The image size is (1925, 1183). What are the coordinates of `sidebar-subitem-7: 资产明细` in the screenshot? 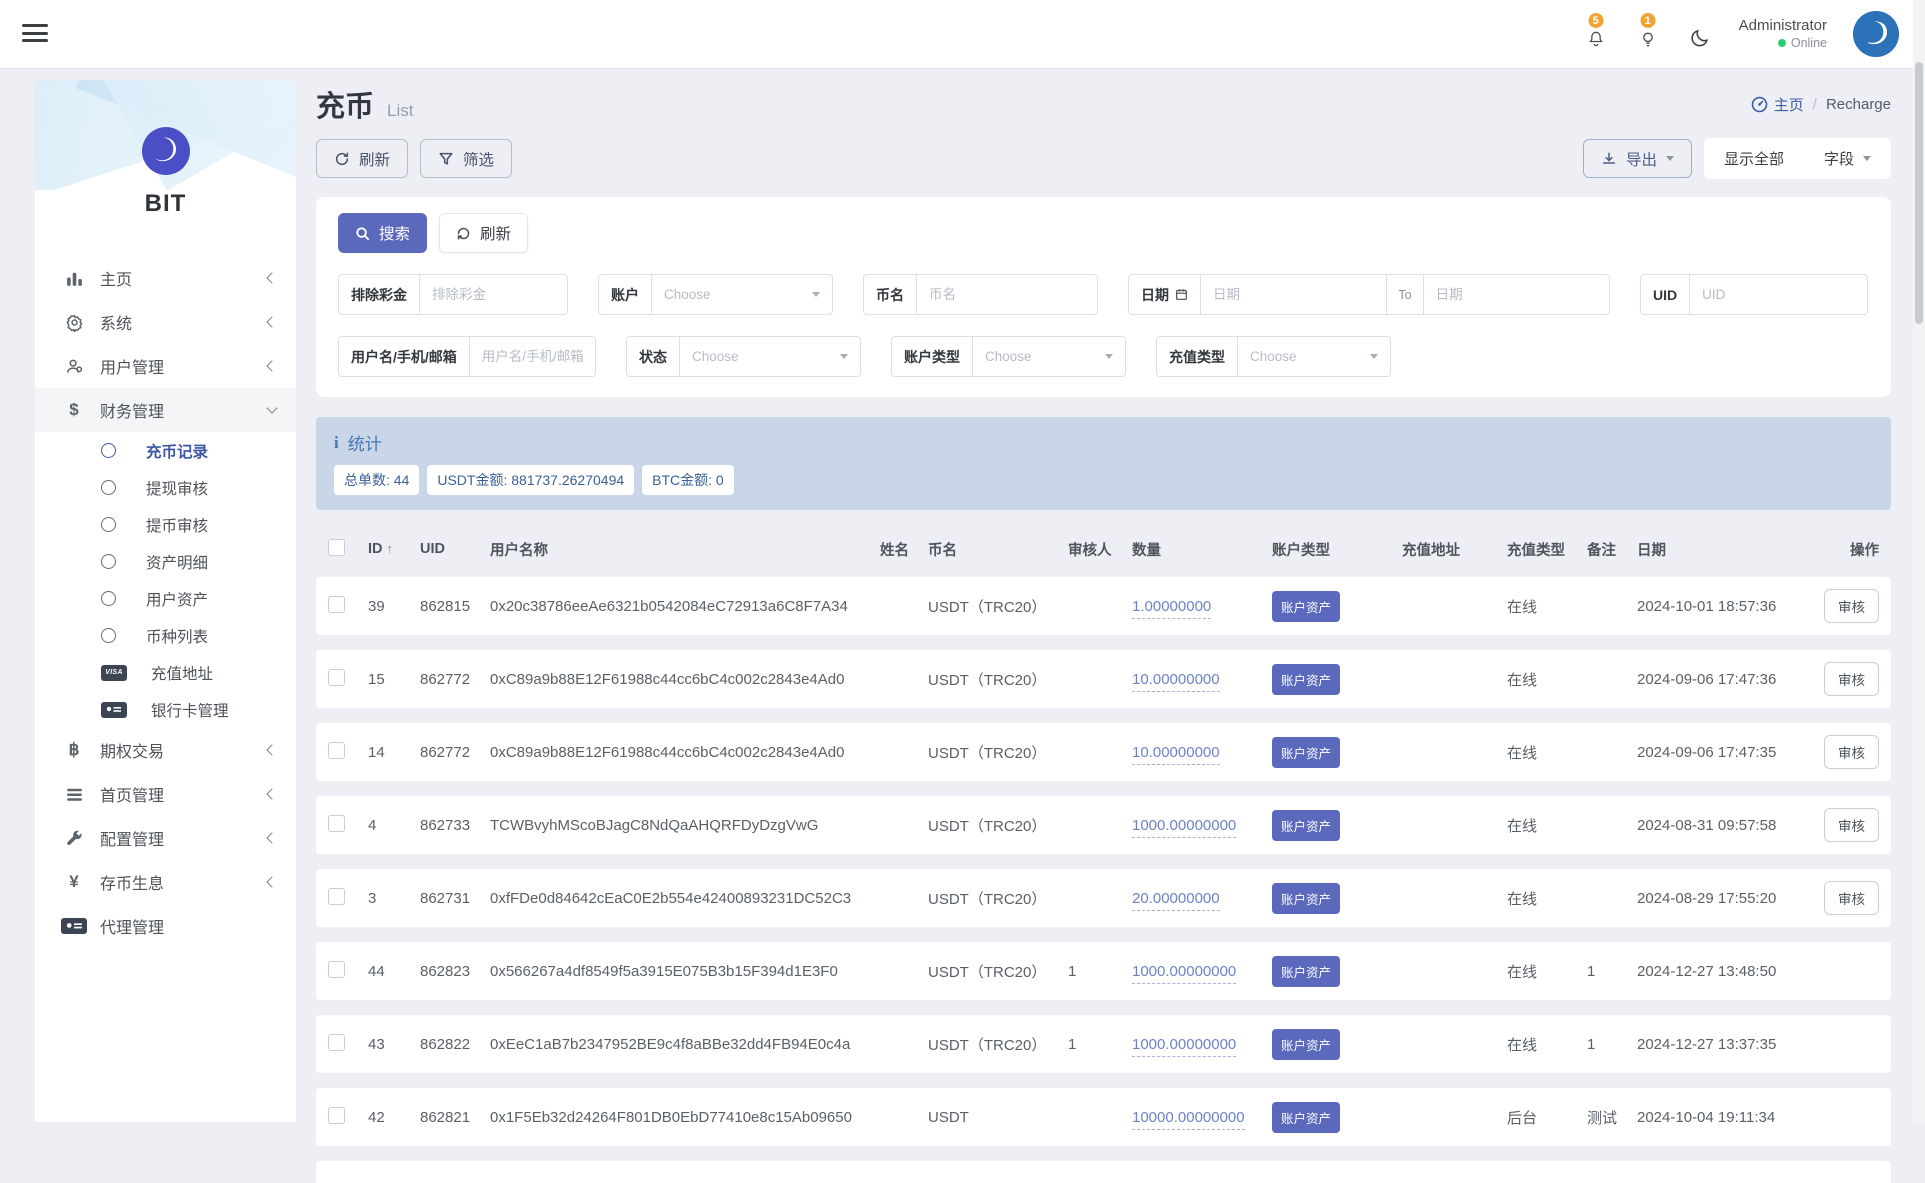 It's located at (165, 561).